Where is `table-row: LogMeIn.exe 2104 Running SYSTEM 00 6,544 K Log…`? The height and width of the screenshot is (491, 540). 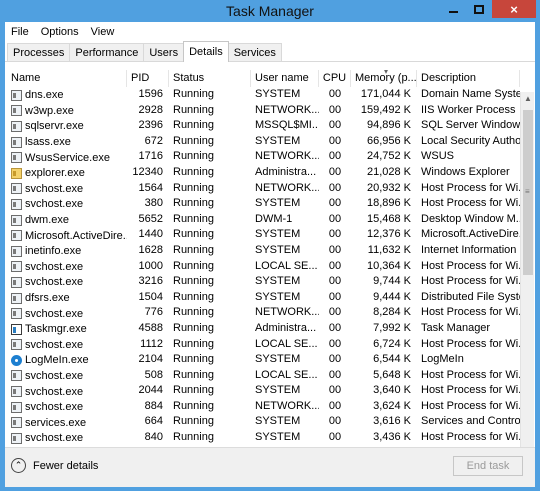
table-row: LogMeIn.exe 2104 Running SYSTEM 00 6,544 K Log… is located at coordinates (263, 360).